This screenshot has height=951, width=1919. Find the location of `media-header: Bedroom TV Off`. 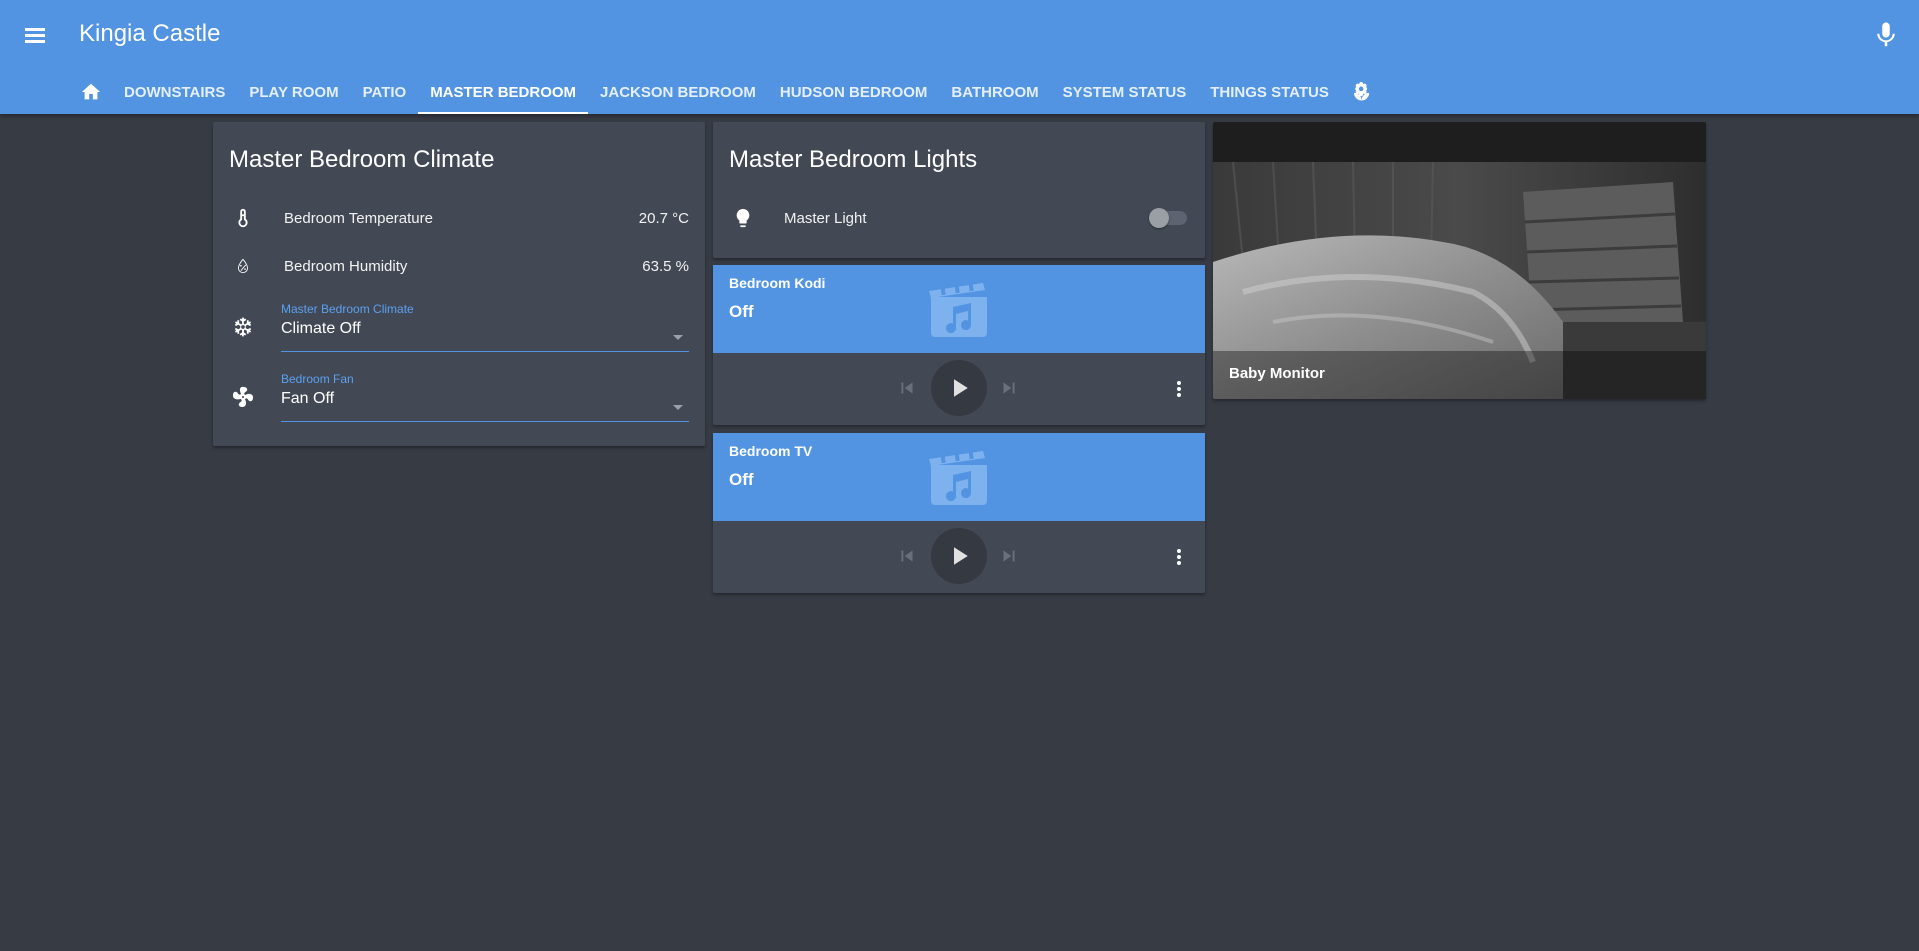

media-header: Bedroom TV Off is located at coordinates (959, 477).